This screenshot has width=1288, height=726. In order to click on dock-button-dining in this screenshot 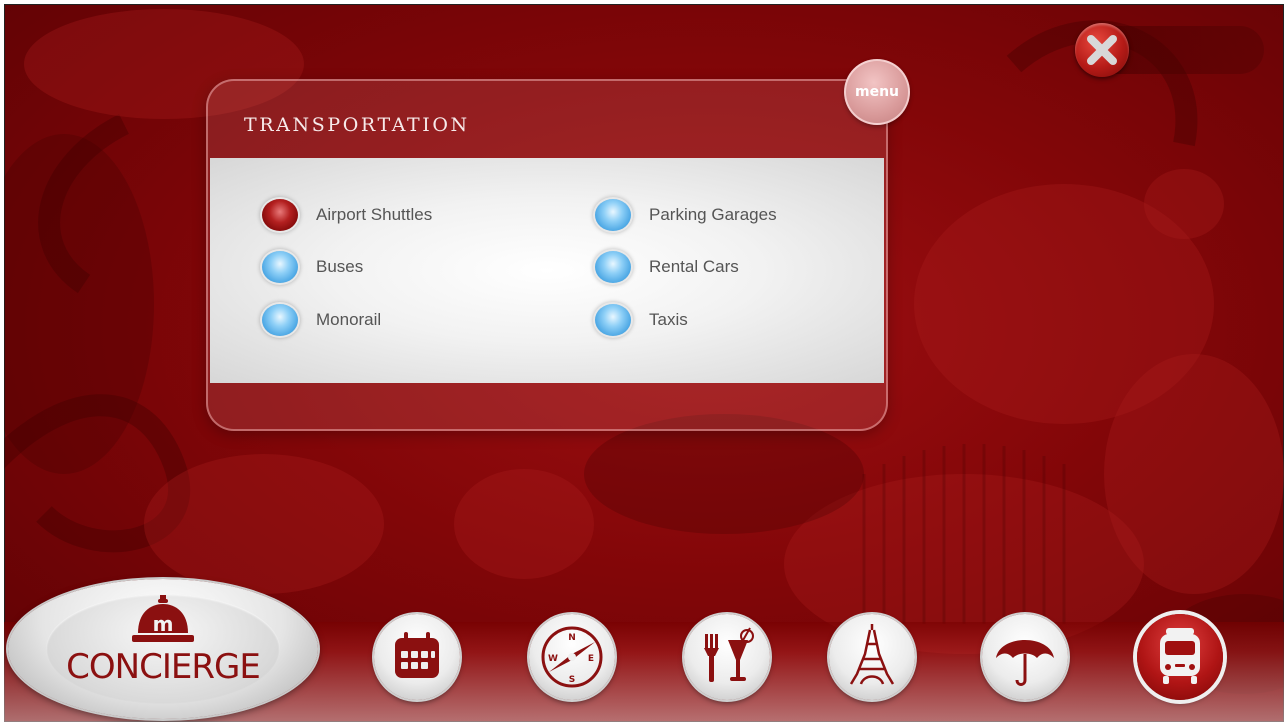, I will do `click(727, 657)`.